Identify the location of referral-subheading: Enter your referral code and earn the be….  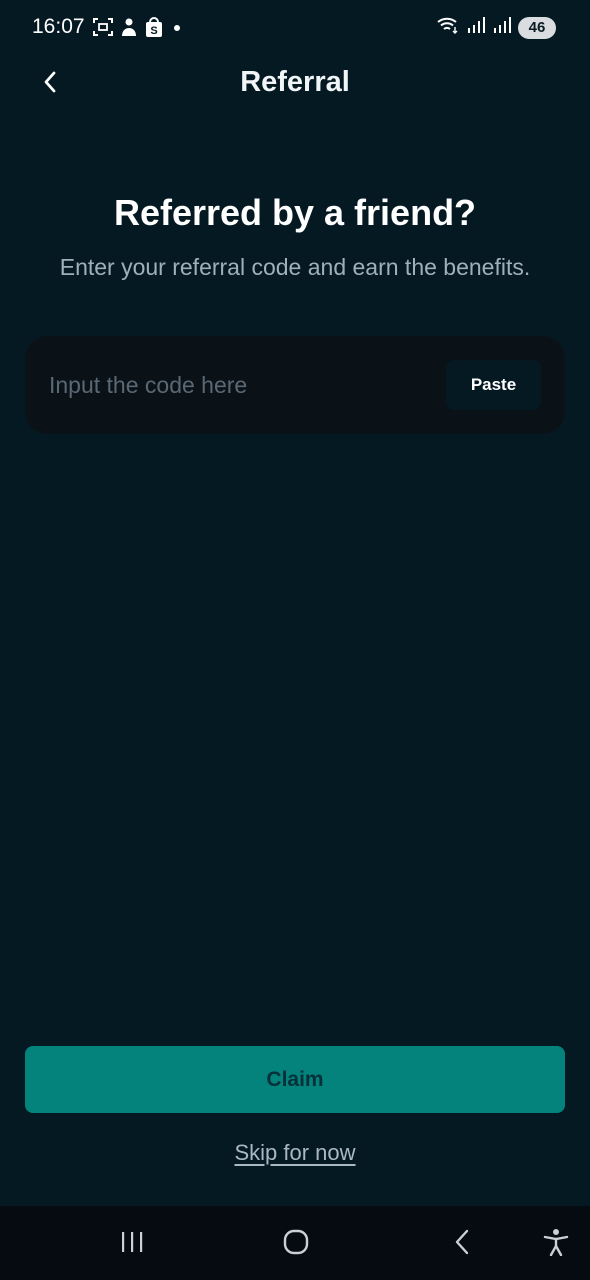
(295, 267).